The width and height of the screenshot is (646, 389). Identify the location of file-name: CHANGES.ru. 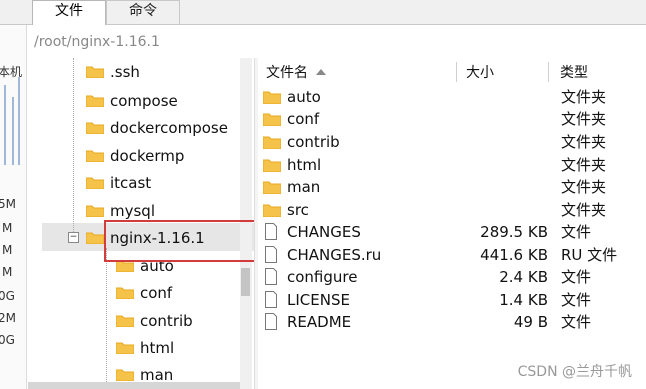
(334, 255).